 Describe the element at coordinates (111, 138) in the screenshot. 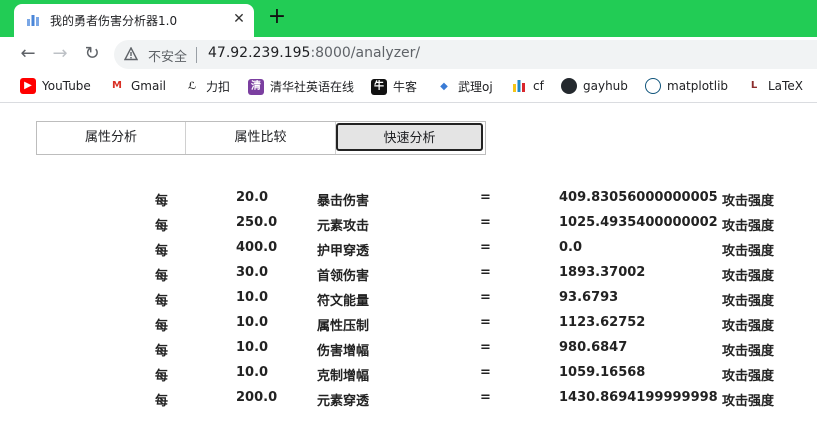

I see `tab-attribute-analysis: 属性分析` at that location.